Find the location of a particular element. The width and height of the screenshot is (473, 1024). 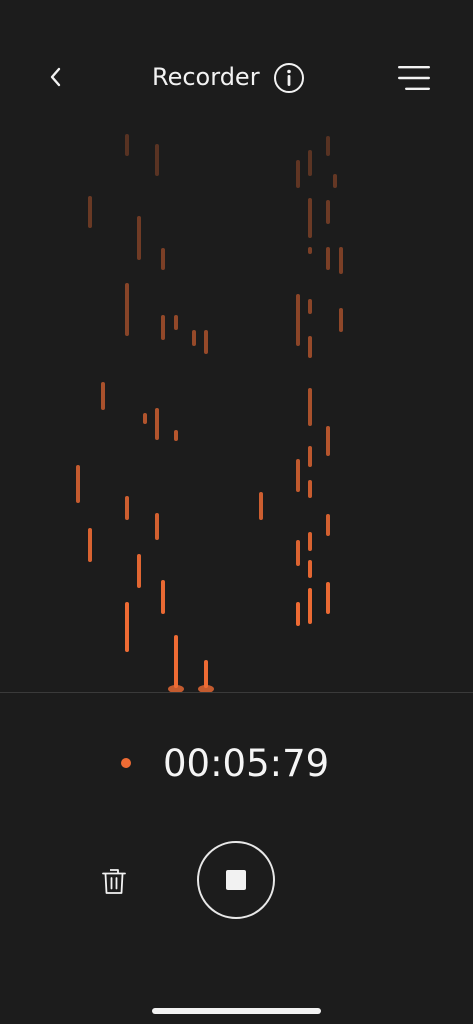

trash-icon is located at coordinates (114, 881).